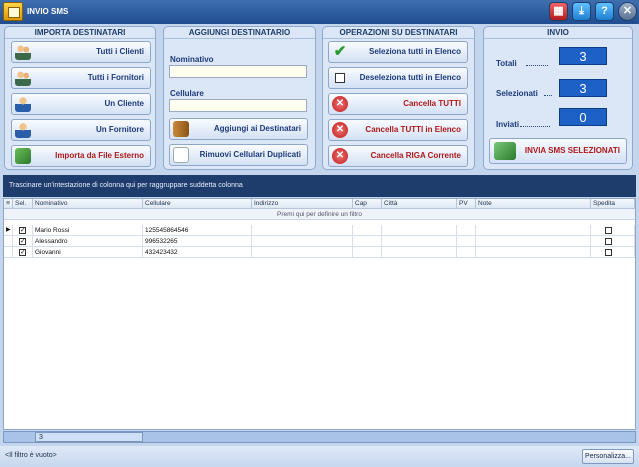 The width and height of the screenshot is (639, 467). Describe the element at coordinates (398, 130) in the screenshot. I see `cancella-tutti-elenco-button: ✕ Cancella TUTTI in Elenco` at that location.